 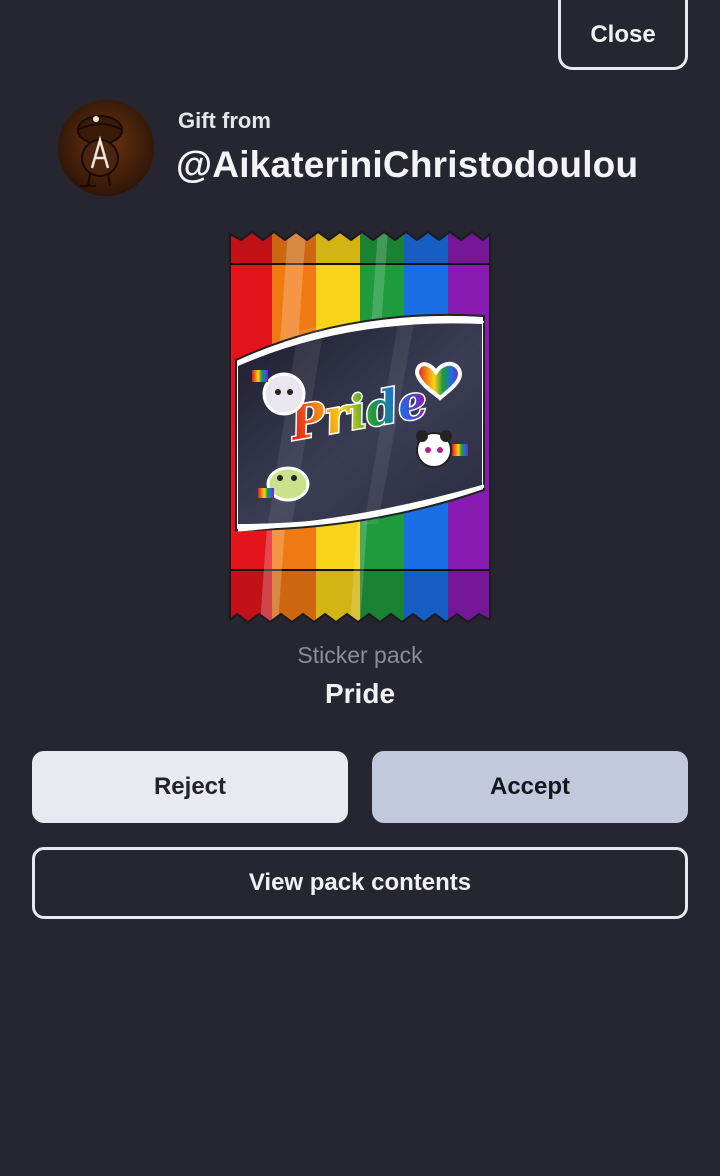 I want to click on reject-button: Reject, so click(x=190, y=787).